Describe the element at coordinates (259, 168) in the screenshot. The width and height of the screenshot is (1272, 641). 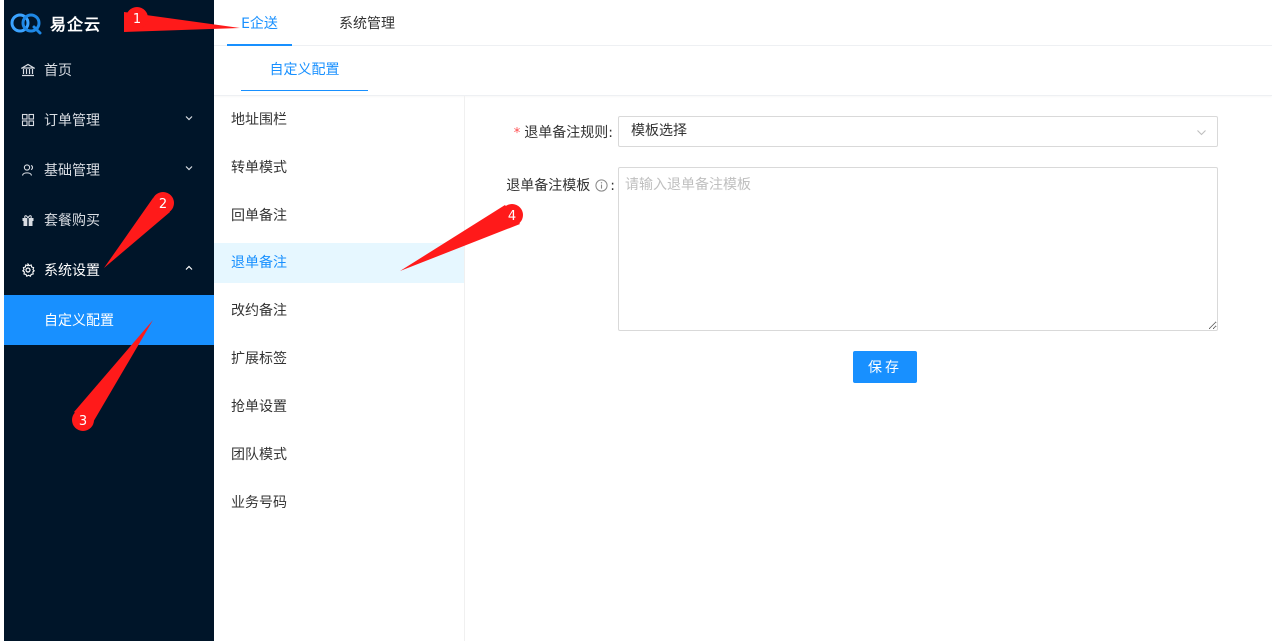
I see `menu-item-label: 转单模式` at that location.